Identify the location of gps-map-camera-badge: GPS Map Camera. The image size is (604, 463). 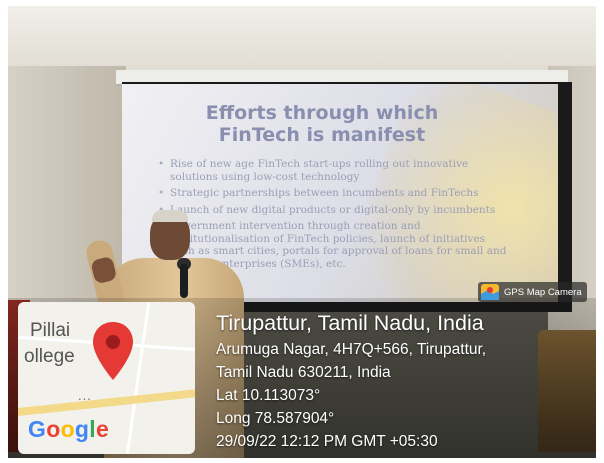
(532, 292).